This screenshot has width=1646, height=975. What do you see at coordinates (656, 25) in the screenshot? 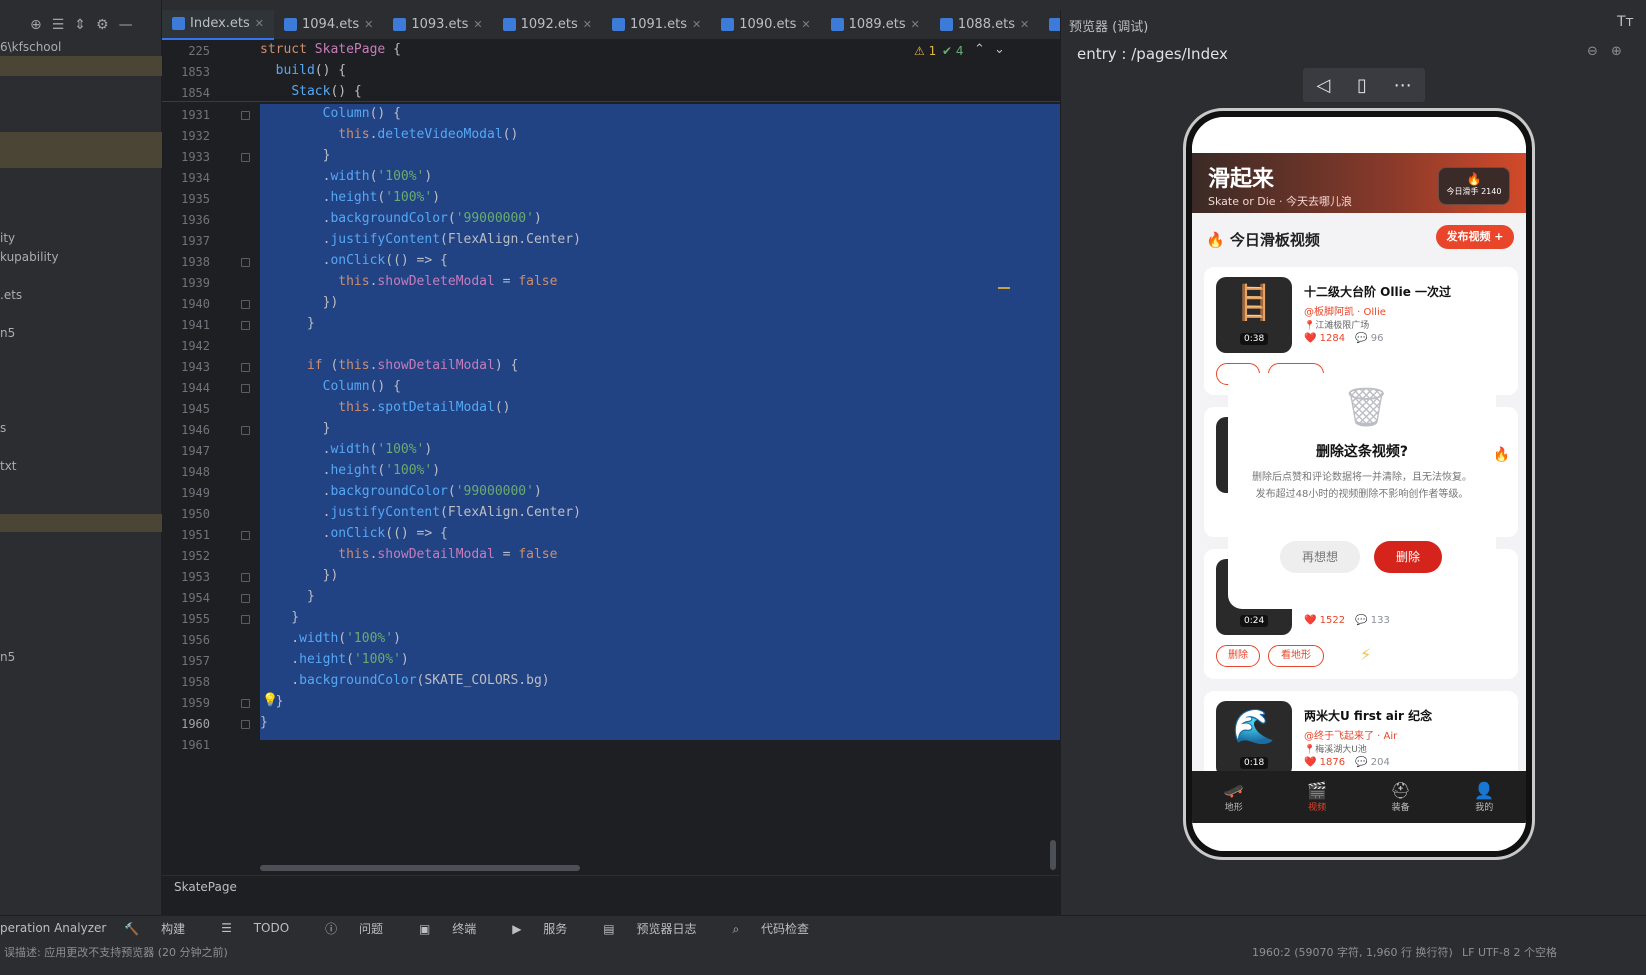
I see `tab-file: 1091.ets ✕` at bounding box center [656, 25].